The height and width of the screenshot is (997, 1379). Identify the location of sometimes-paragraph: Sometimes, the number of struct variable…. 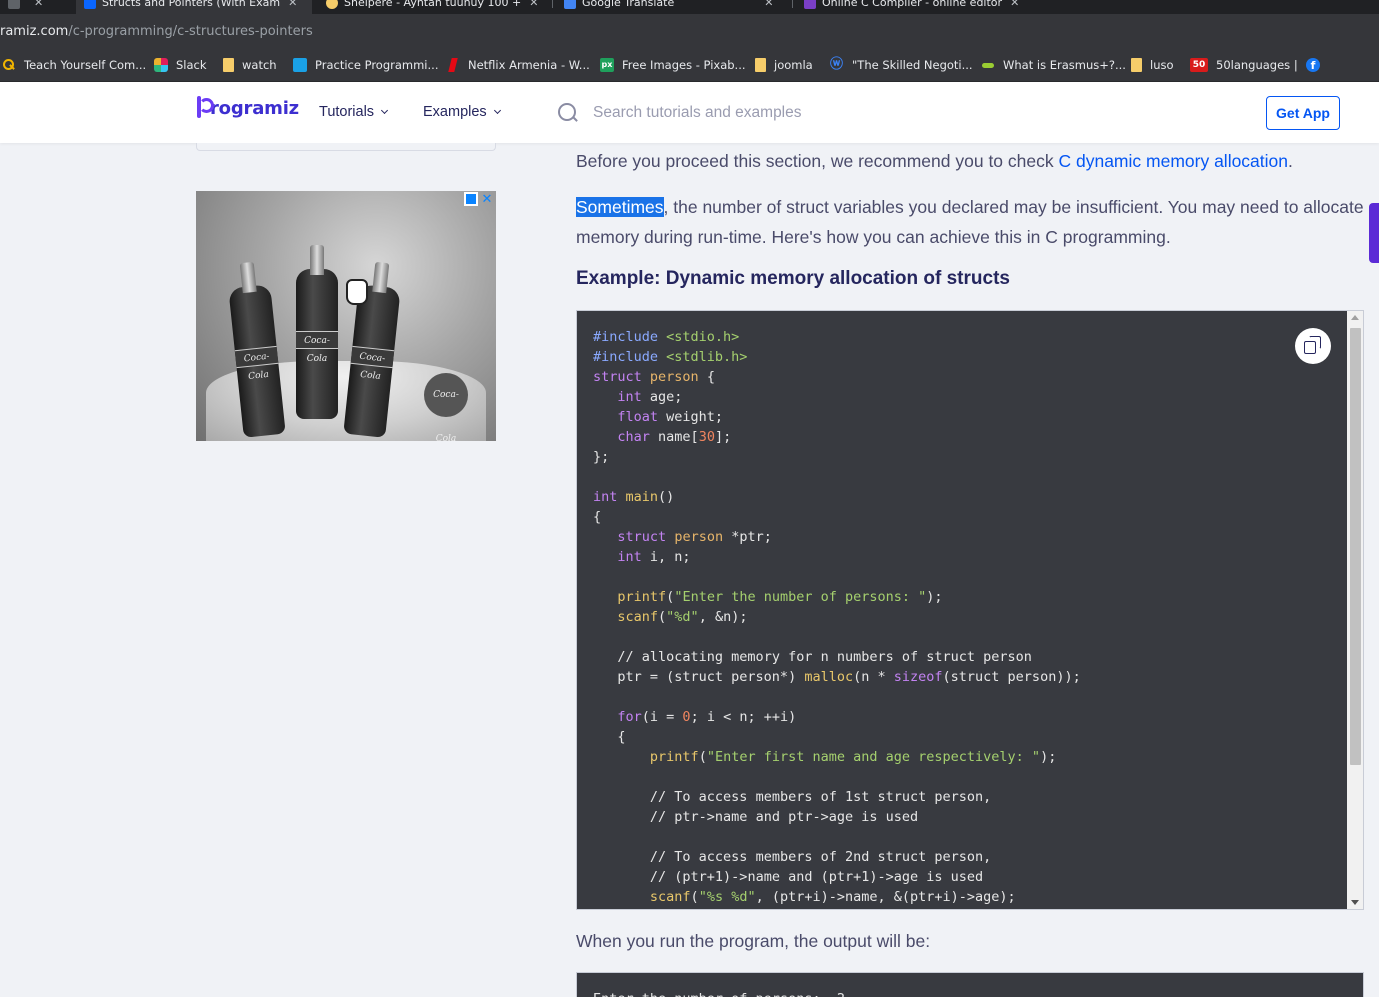
(970, 222).